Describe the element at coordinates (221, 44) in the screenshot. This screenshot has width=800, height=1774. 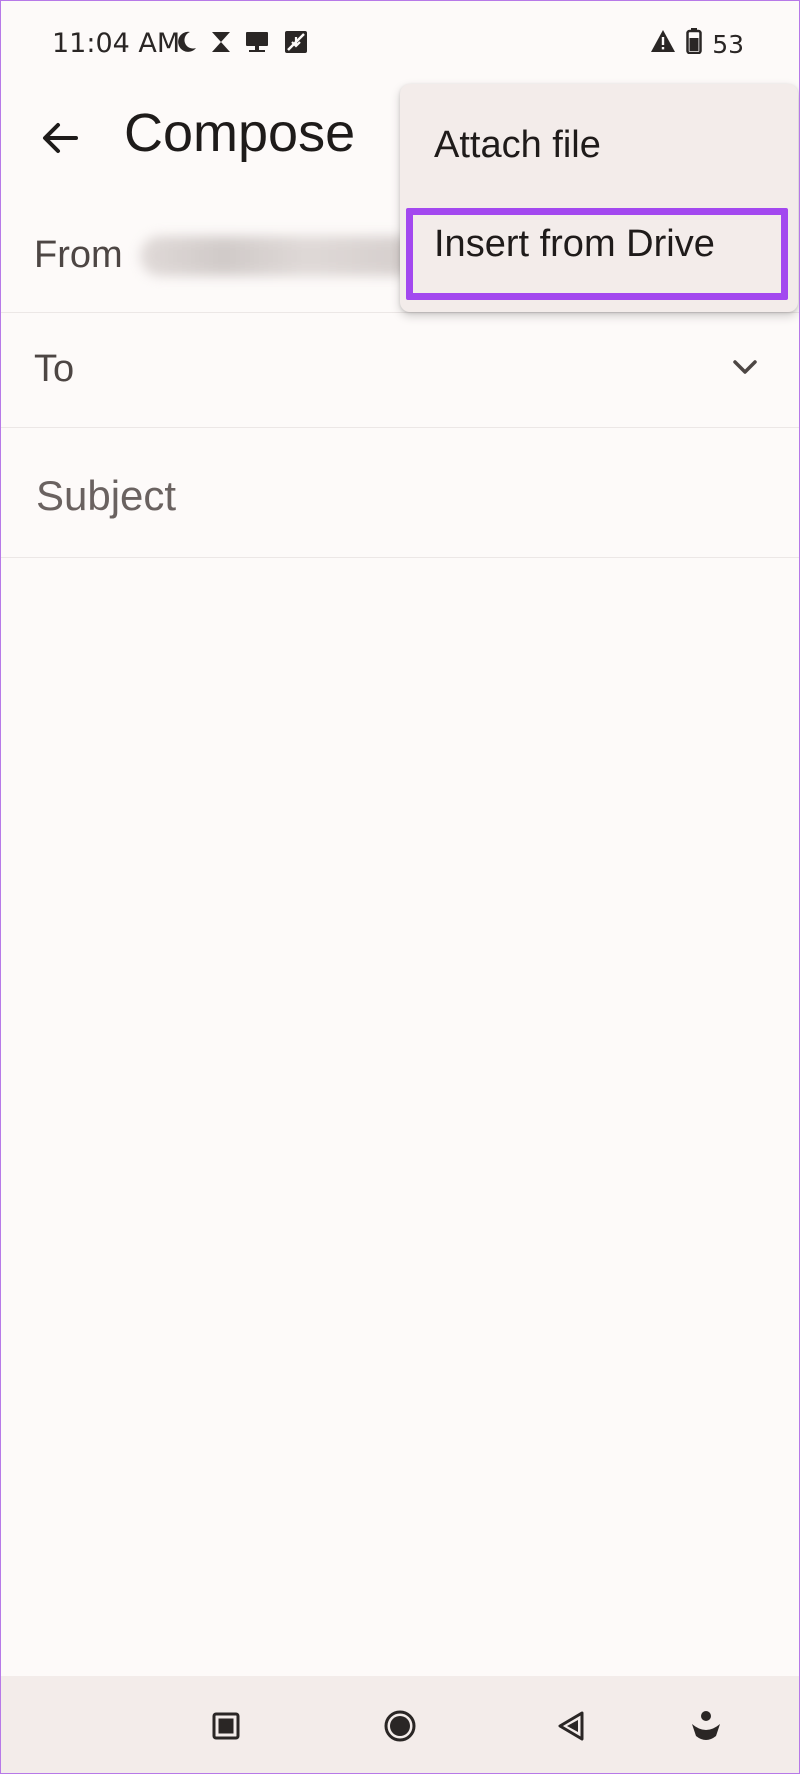
I see `hourglass-icon` at that location.